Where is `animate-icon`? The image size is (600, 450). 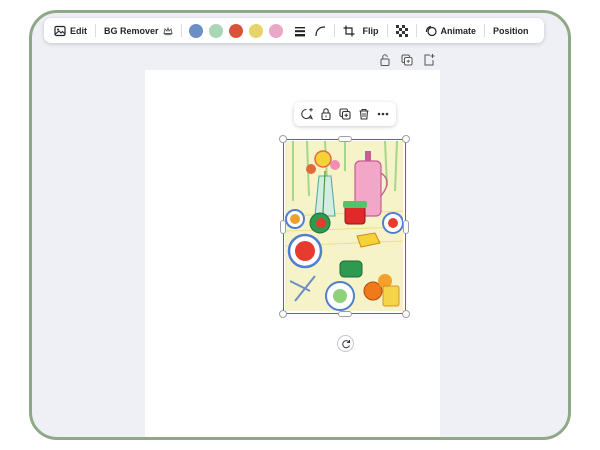
animate-icon is located at coordinates (431, 30).